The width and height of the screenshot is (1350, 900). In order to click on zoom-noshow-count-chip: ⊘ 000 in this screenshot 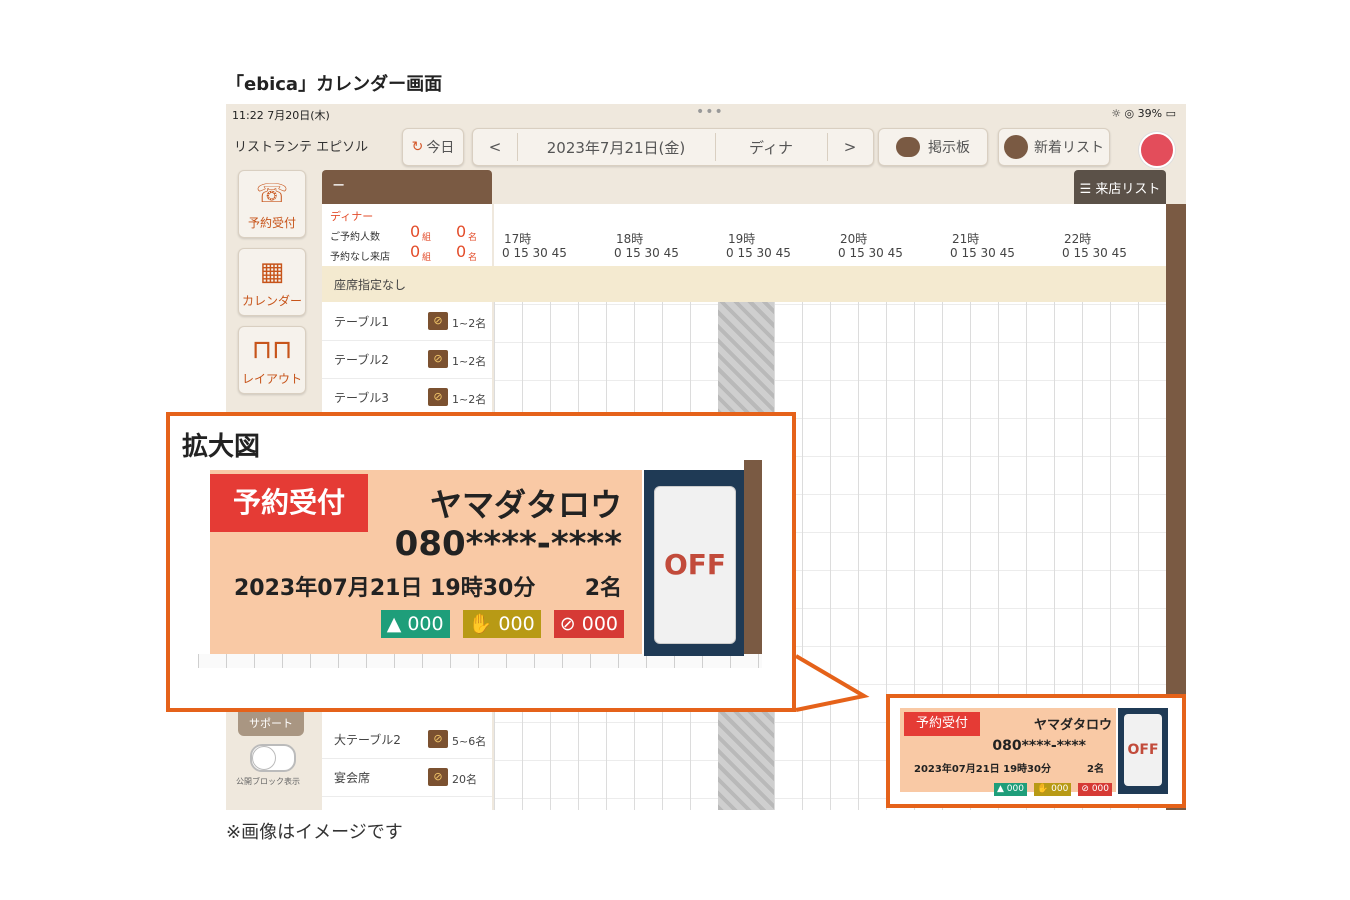, I will do `click(588, 624)`.